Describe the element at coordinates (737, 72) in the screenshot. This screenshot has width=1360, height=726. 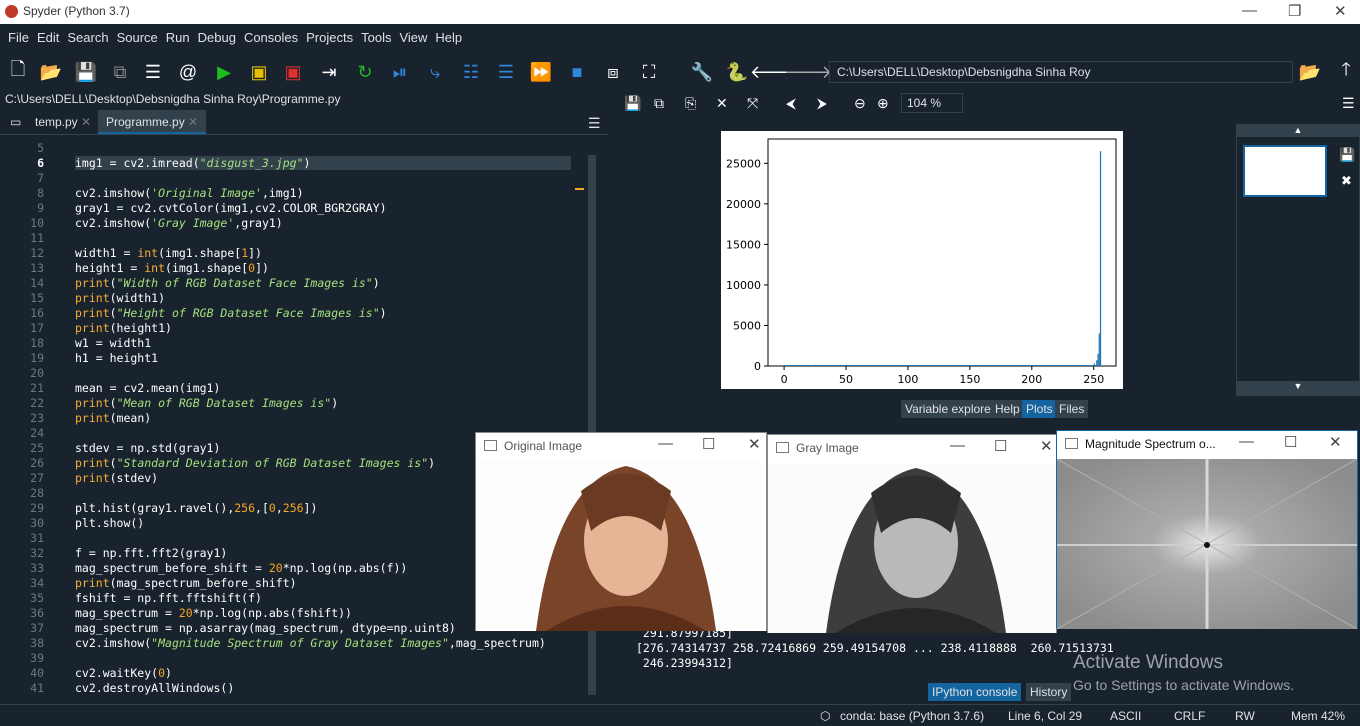
I see `python-path-icon: 🐍` at that location.